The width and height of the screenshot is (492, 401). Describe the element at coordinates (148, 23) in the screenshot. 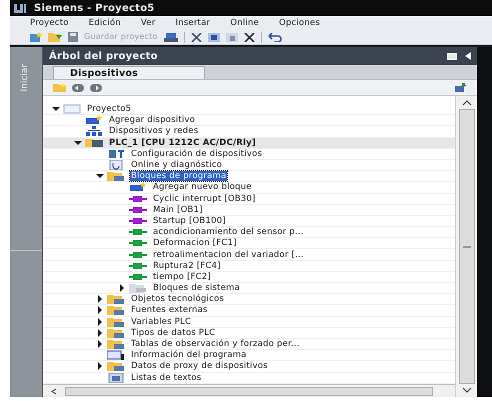

I see `menu-item: Ver` at that location.